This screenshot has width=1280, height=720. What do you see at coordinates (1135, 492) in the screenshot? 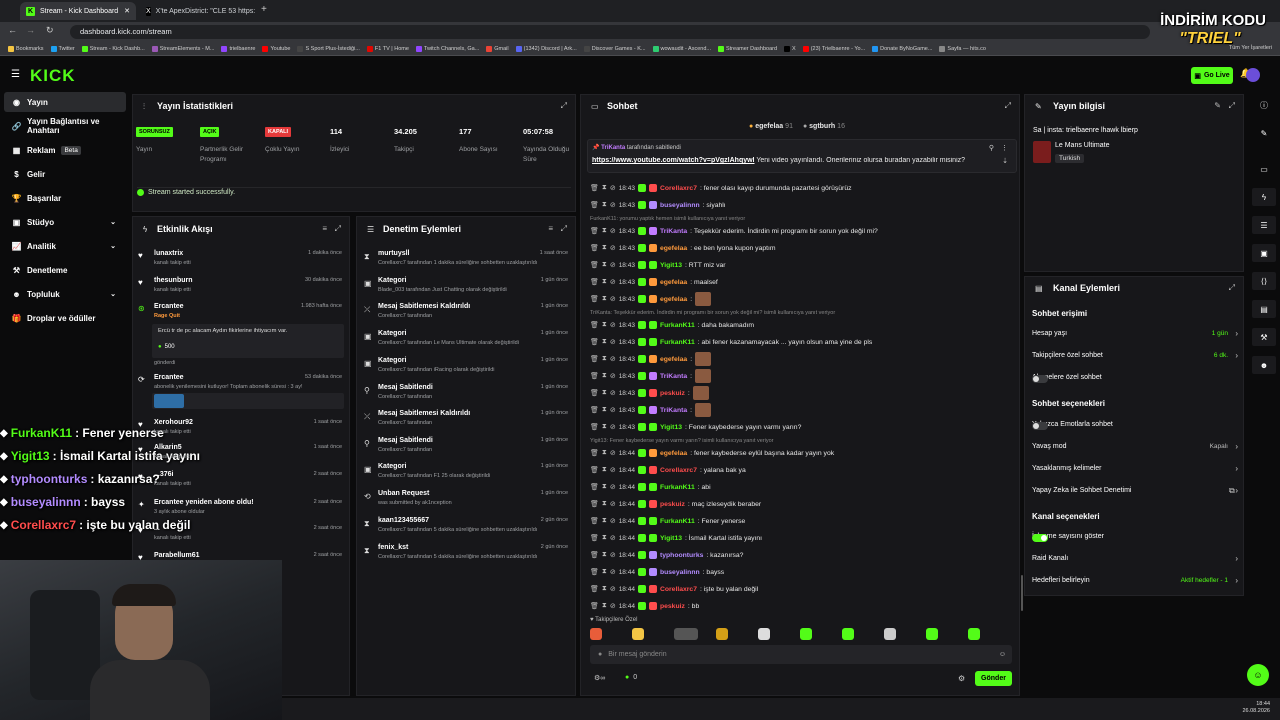
I see `channel-setting-row: Yapay Zeka ile Sohbet Denetimi ›` at bounding box center [1135, 492].